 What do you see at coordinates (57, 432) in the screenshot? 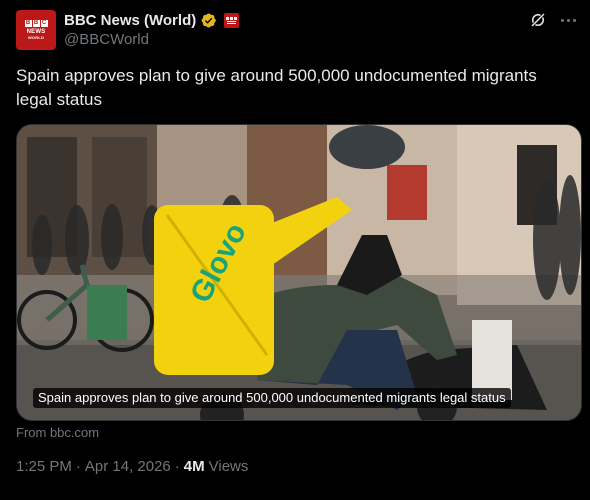
I see `card-source-link: From bbc.com` at bounding box center [57, 432].